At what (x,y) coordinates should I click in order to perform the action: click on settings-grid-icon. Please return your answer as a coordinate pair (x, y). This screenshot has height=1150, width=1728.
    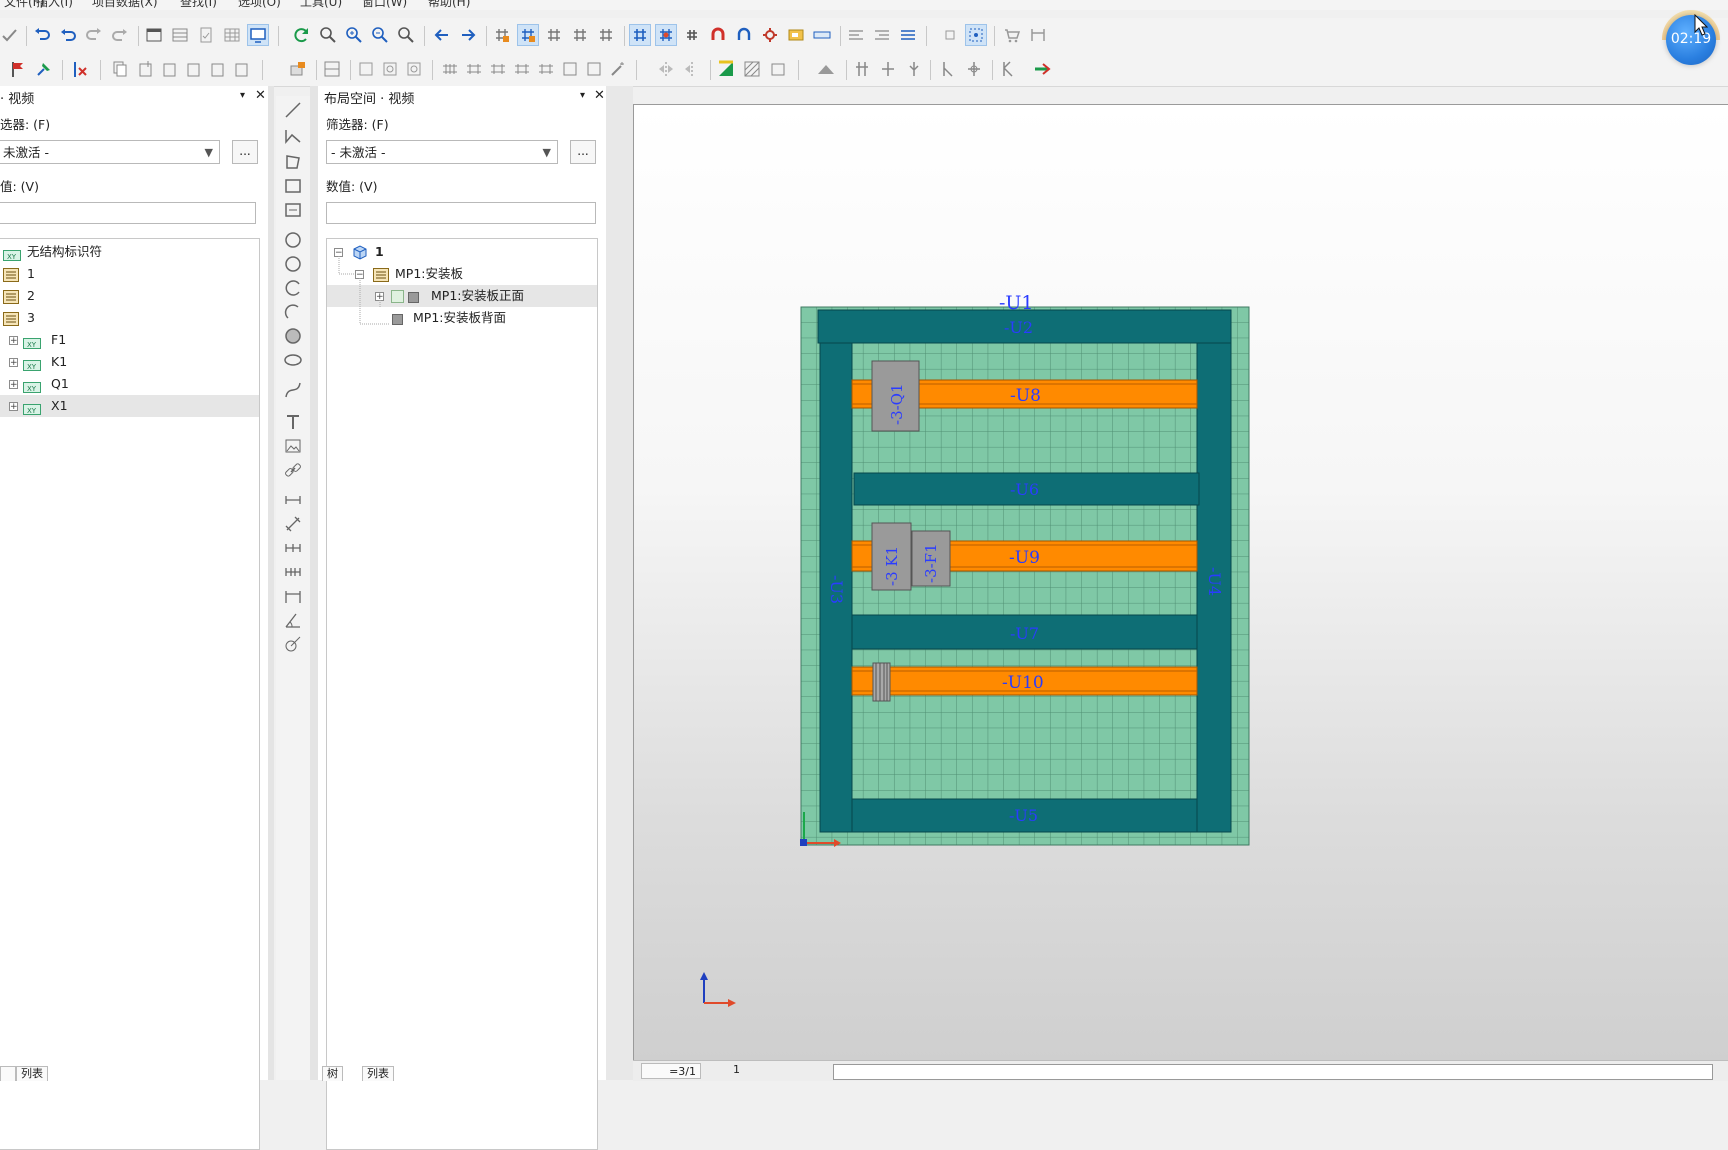
    Looking at the image, I should click on (770, 35).